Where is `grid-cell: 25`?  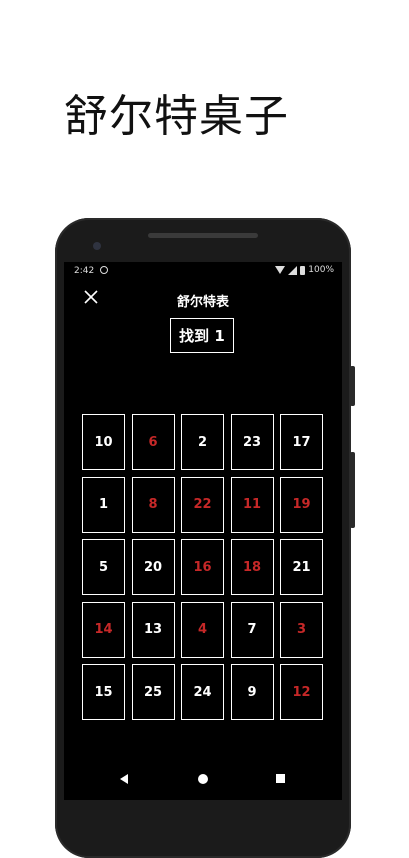 grid-cell: 25 is located at coordinates (153, 692).